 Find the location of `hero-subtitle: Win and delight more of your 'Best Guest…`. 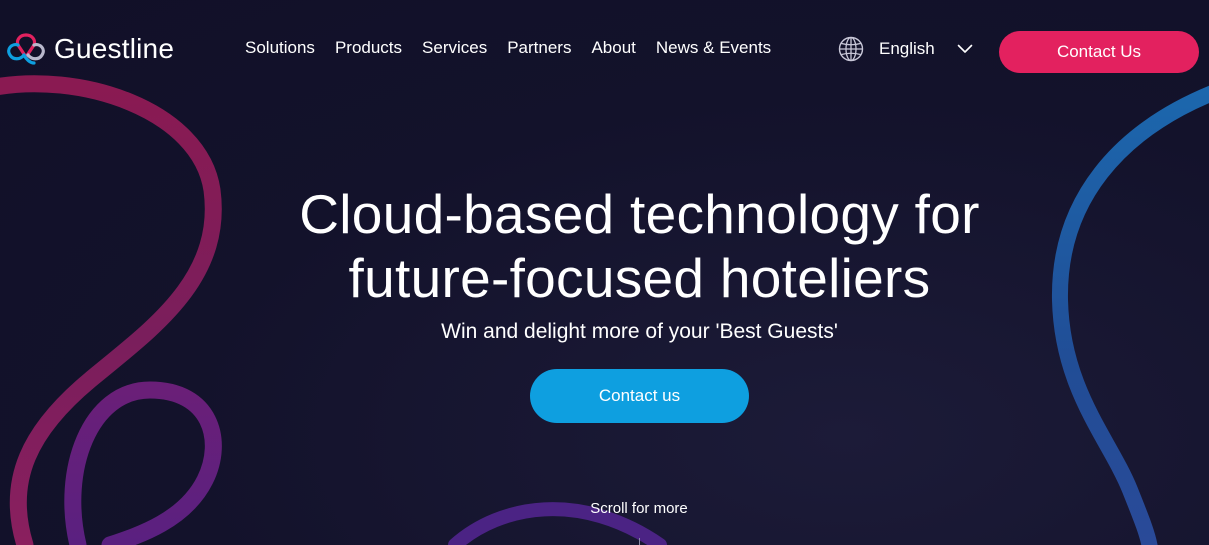

hero-subtitle: Win and delight more of your 'Best Guest… is located at coordinates (639, 331).